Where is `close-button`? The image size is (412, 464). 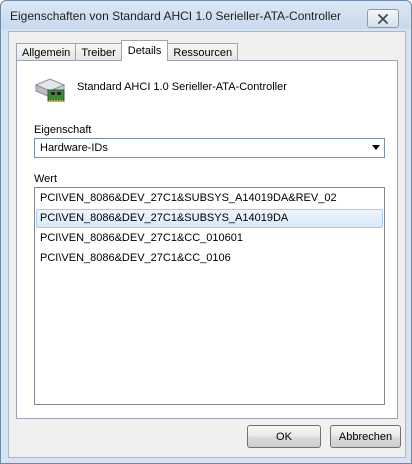 close-button is located at coordinates (383, 18).